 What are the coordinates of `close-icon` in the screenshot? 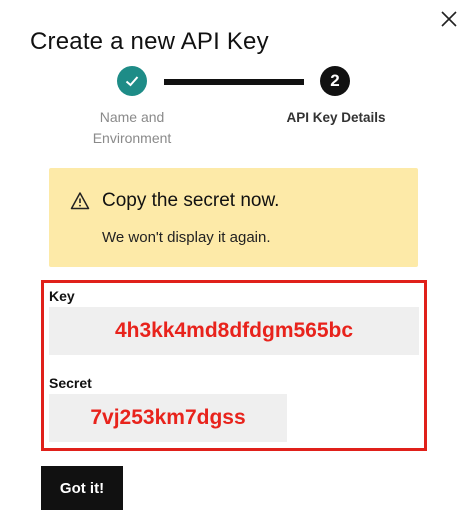 It's located at (449, 19).